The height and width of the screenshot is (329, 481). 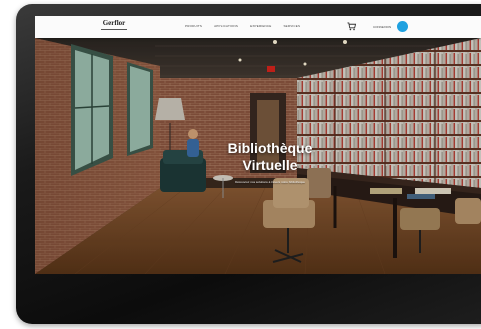 What do you see at coordinates (226, 26) in the screenshot?
I see `nav-item-applications: APPLICATIONS` at bounding box center [226, 26].